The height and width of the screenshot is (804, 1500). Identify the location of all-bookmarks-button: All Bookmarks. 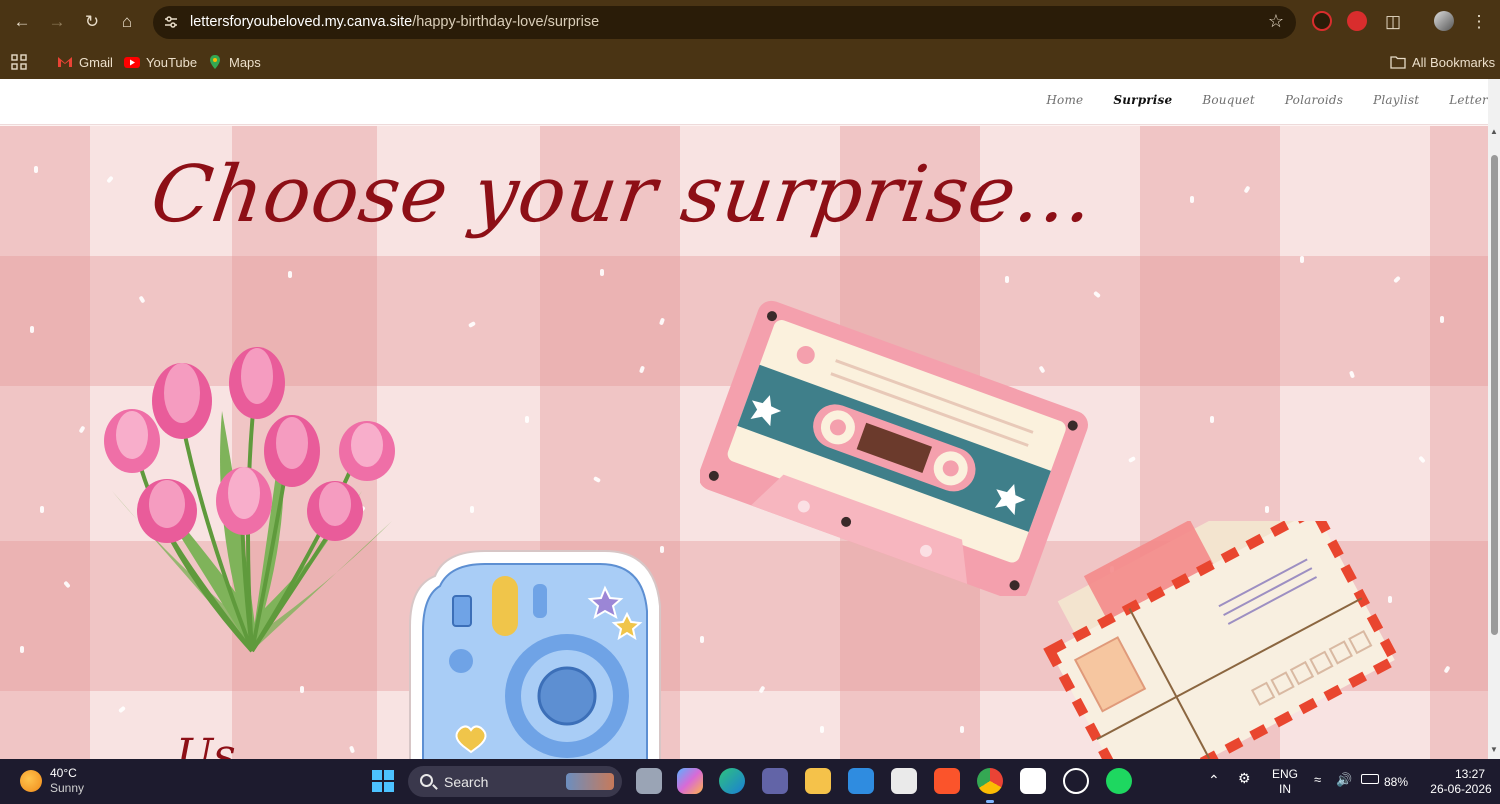
(1442, 62).